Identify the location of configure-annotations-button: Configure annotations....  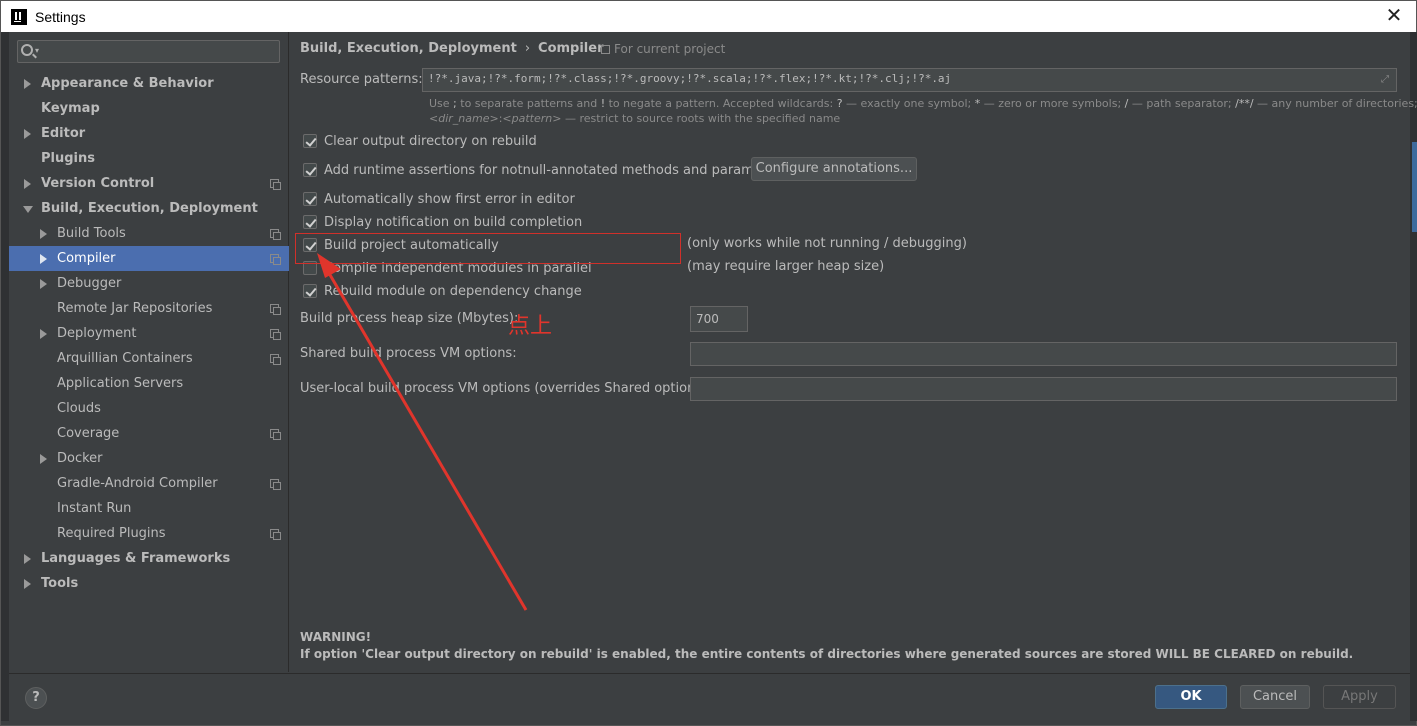
(834, 169).